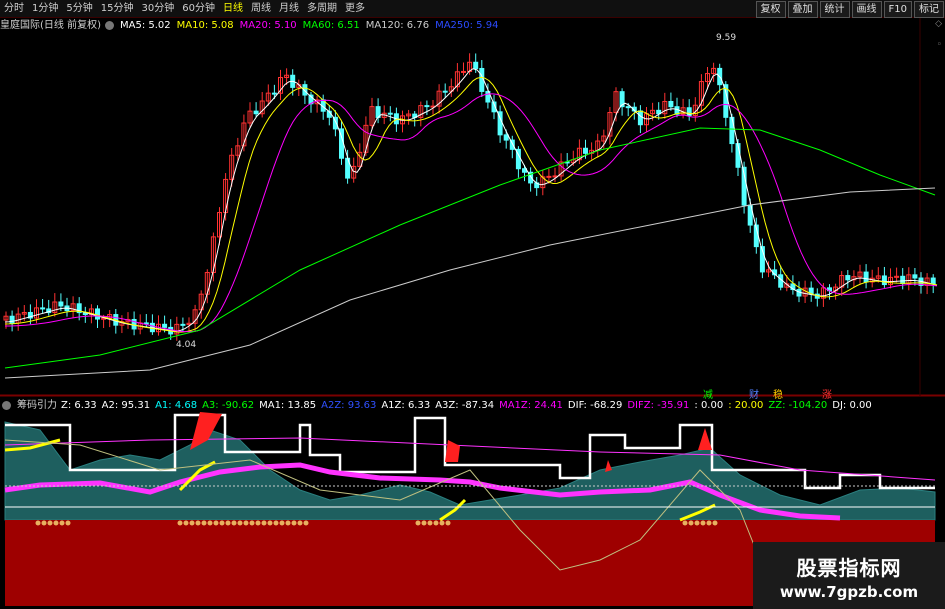 This screenshot has width=945, height=609. Describe the element at coordinates (726, 38) in the screenshot. I see `high-price-label: 9.59` at that location.